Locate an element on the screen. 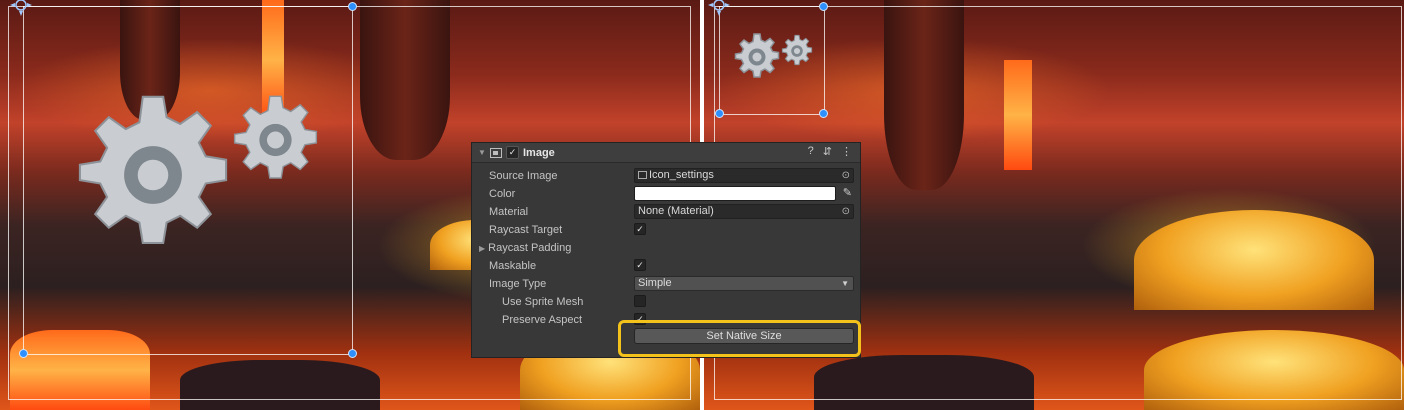  raycast-padding-row: ▶ Raycast Padding is located at coordinates (666, 248).